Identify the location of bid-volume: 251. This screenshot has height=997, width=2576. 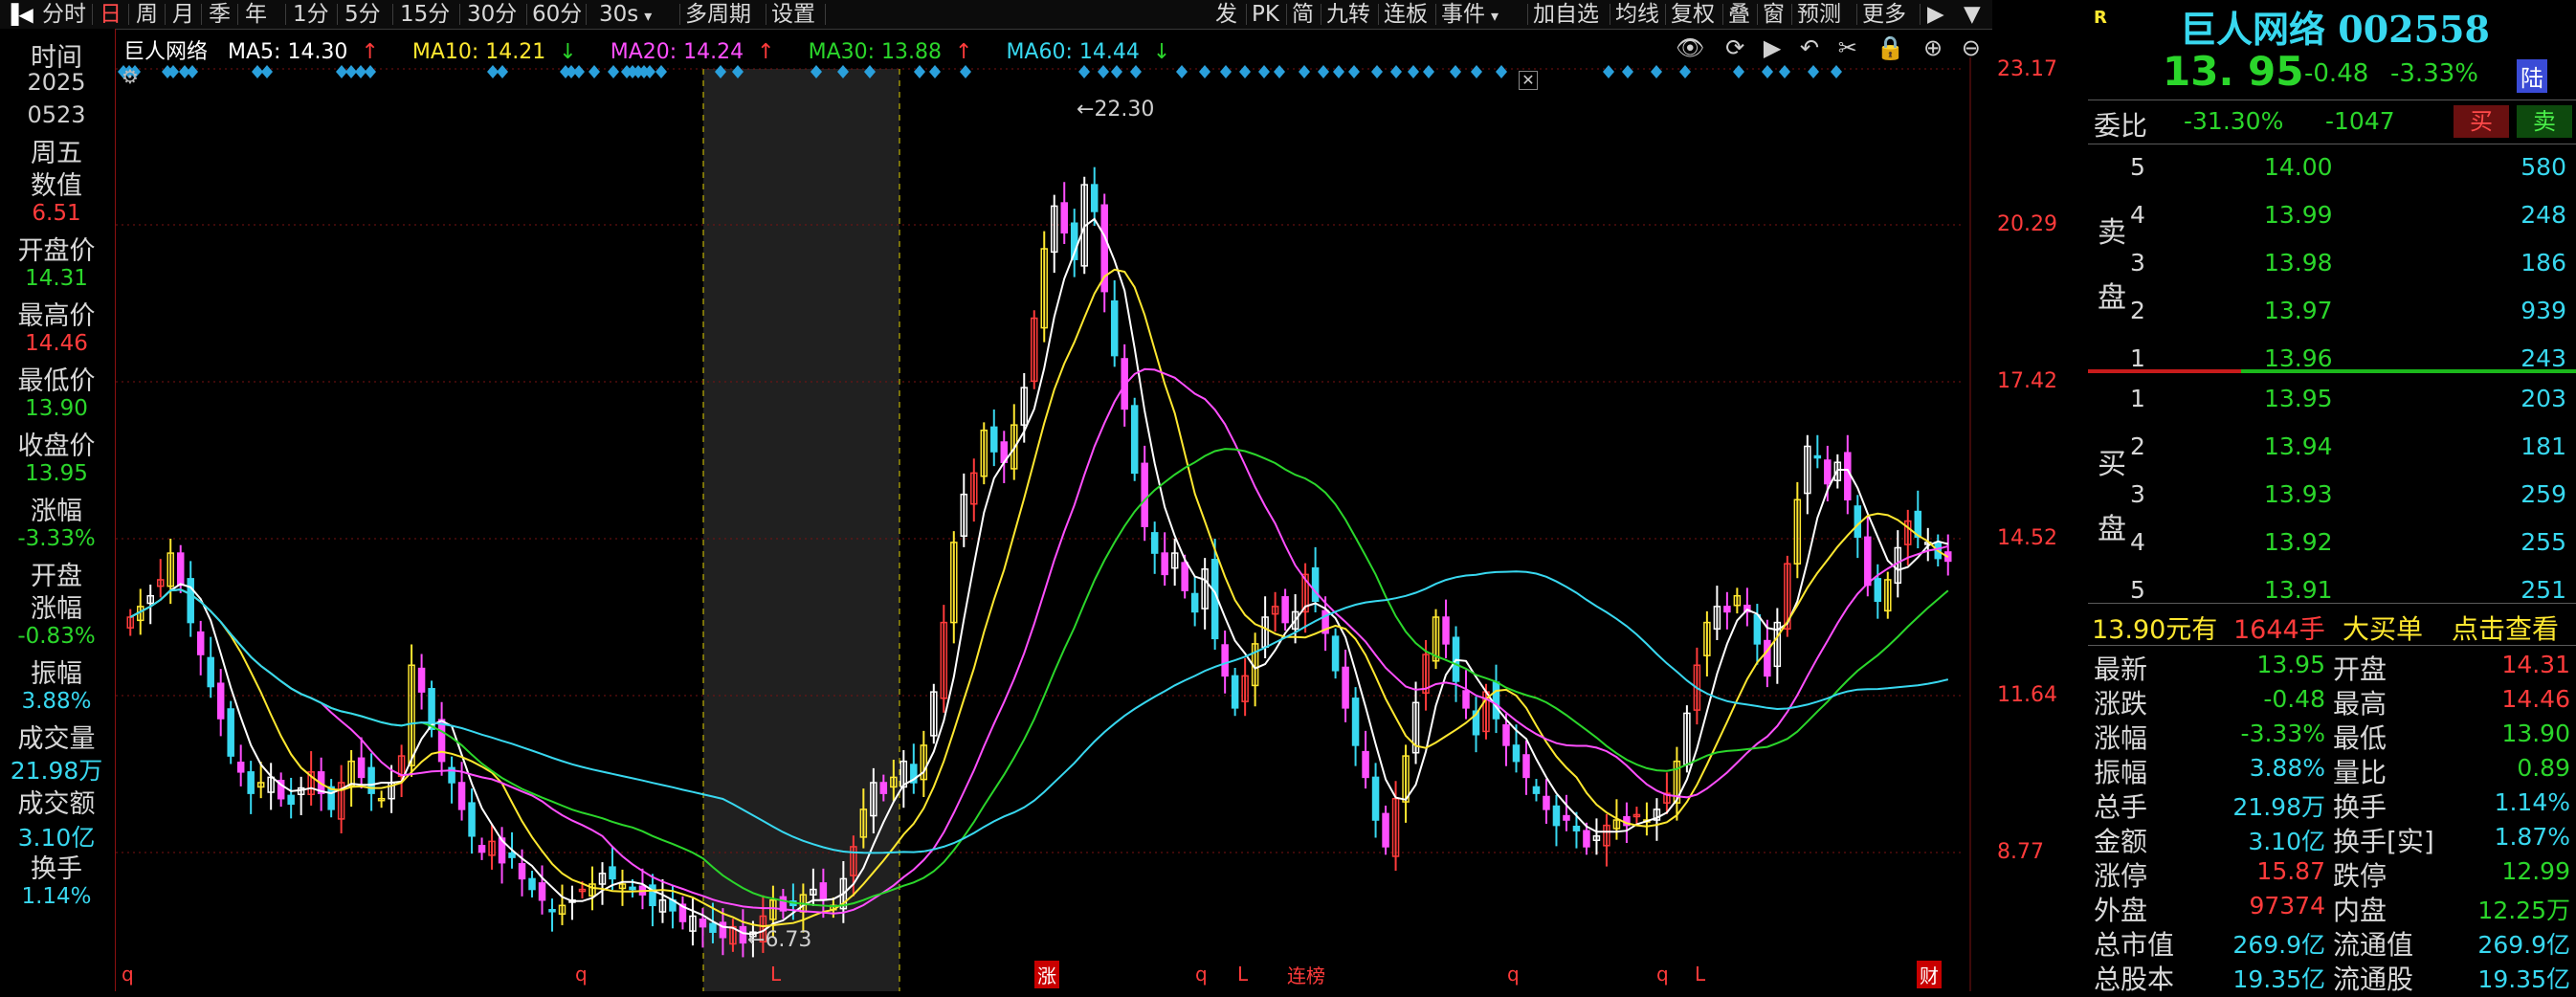
(2543, 590).